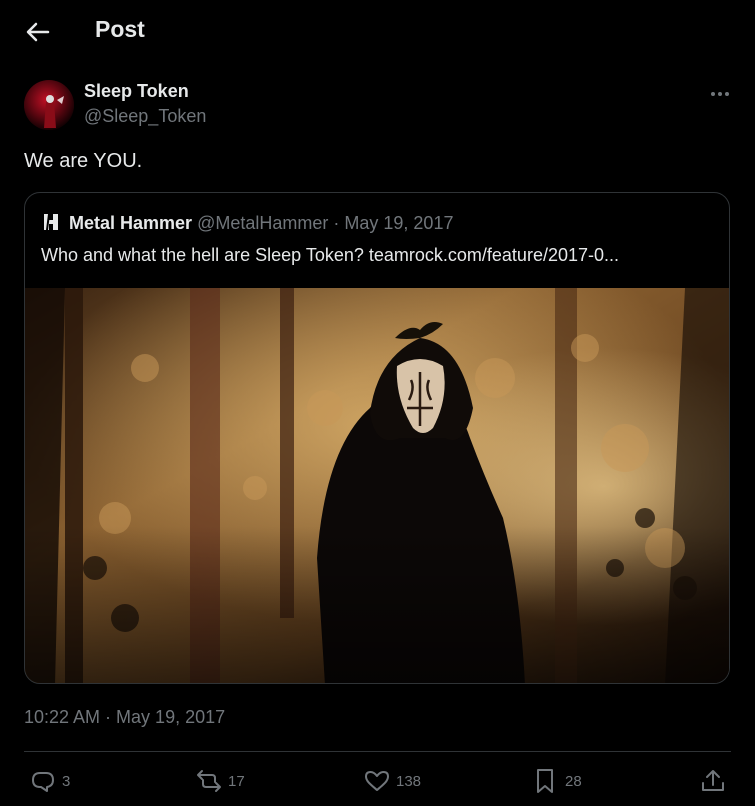 This screenshot has width=755, height=806. What do you see at coordinates (49, 105) in the screenshot?
I see `avatar` at bounding box center [49, 105].